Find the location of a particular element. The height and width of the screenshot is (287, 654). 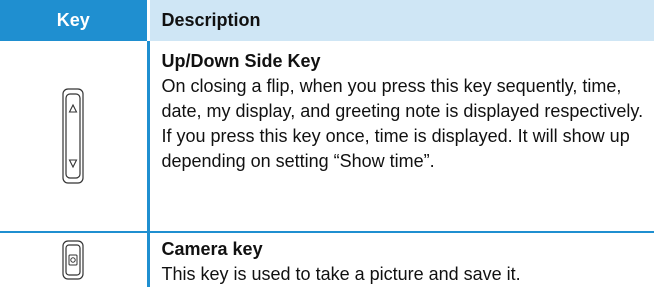

camera-key-icon is located at coordinates (73, 260).